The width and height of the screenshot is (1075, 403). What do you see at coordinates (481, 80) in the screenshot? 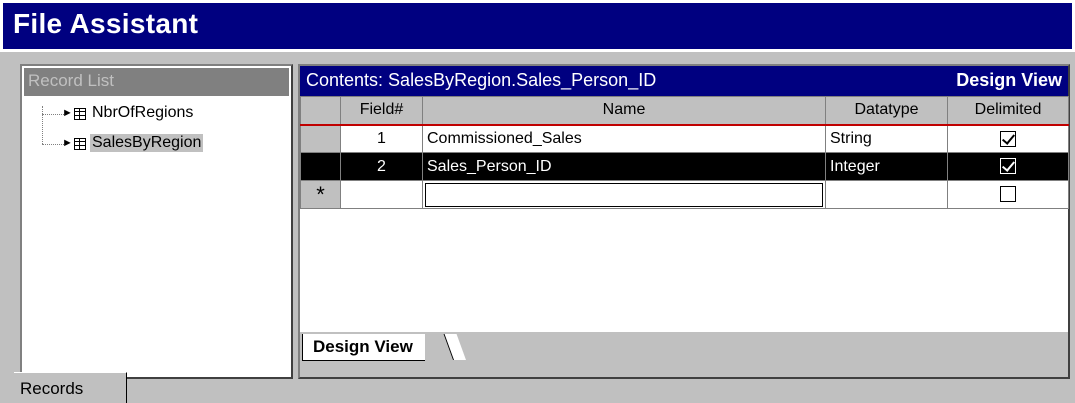
I see `contents-title: Contents: SalesByRegion.Sales_Person_ID` at bounding box center [481, 80].